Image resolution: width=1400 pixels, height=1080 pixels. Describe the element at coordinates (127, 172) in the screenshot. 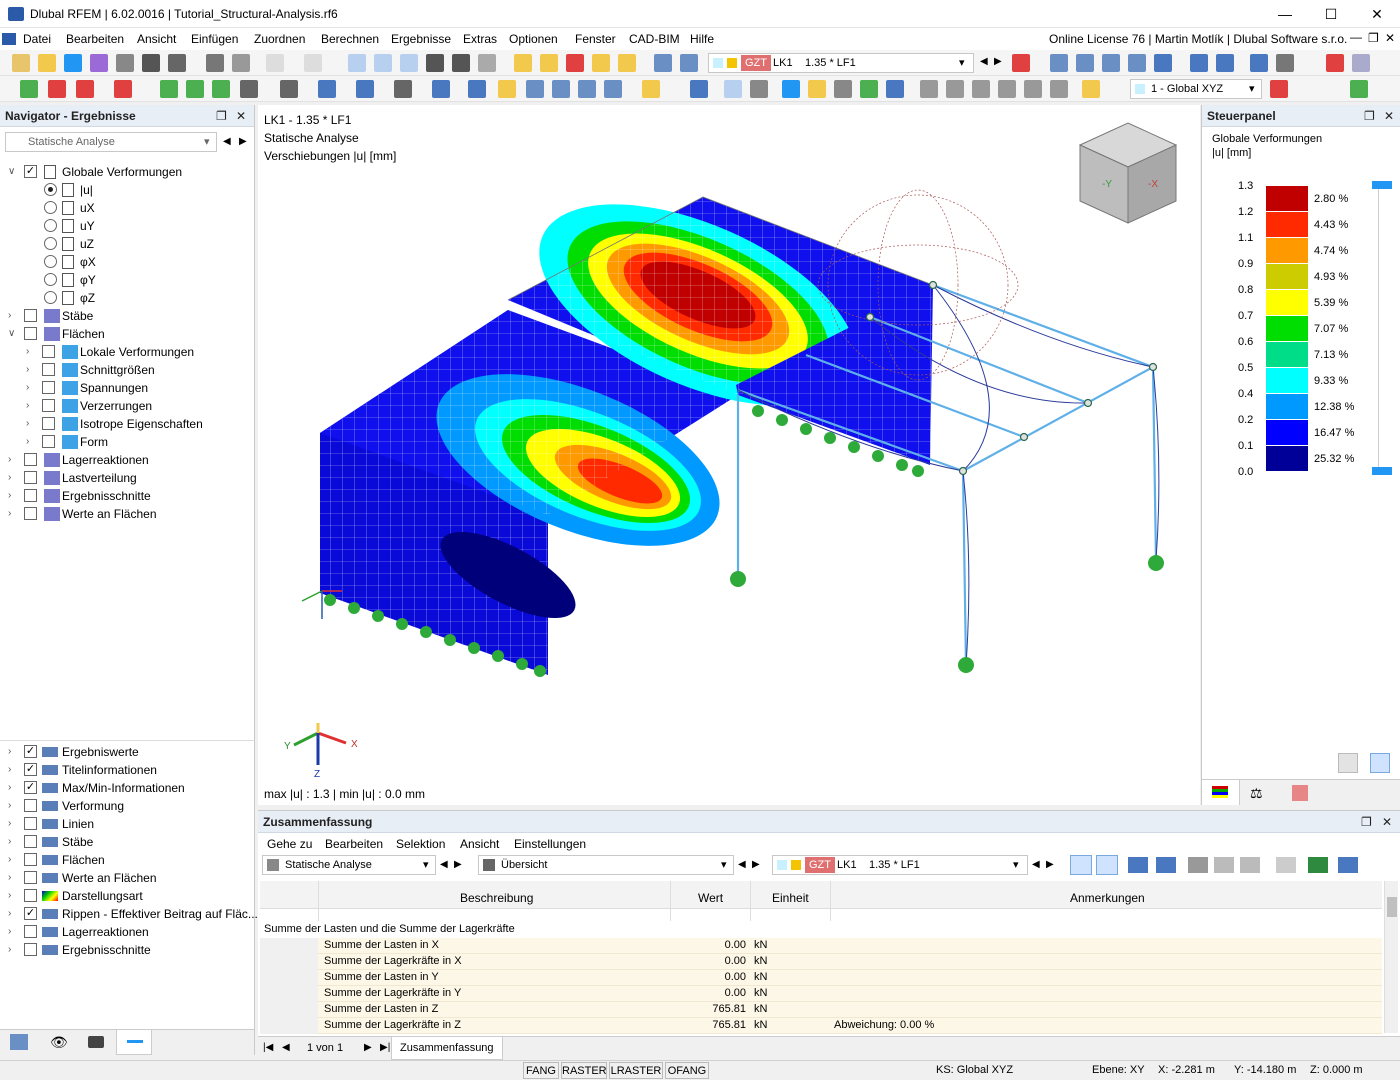

I see `nav-item: ∨ ✓ Globale Verformungen` at that location.